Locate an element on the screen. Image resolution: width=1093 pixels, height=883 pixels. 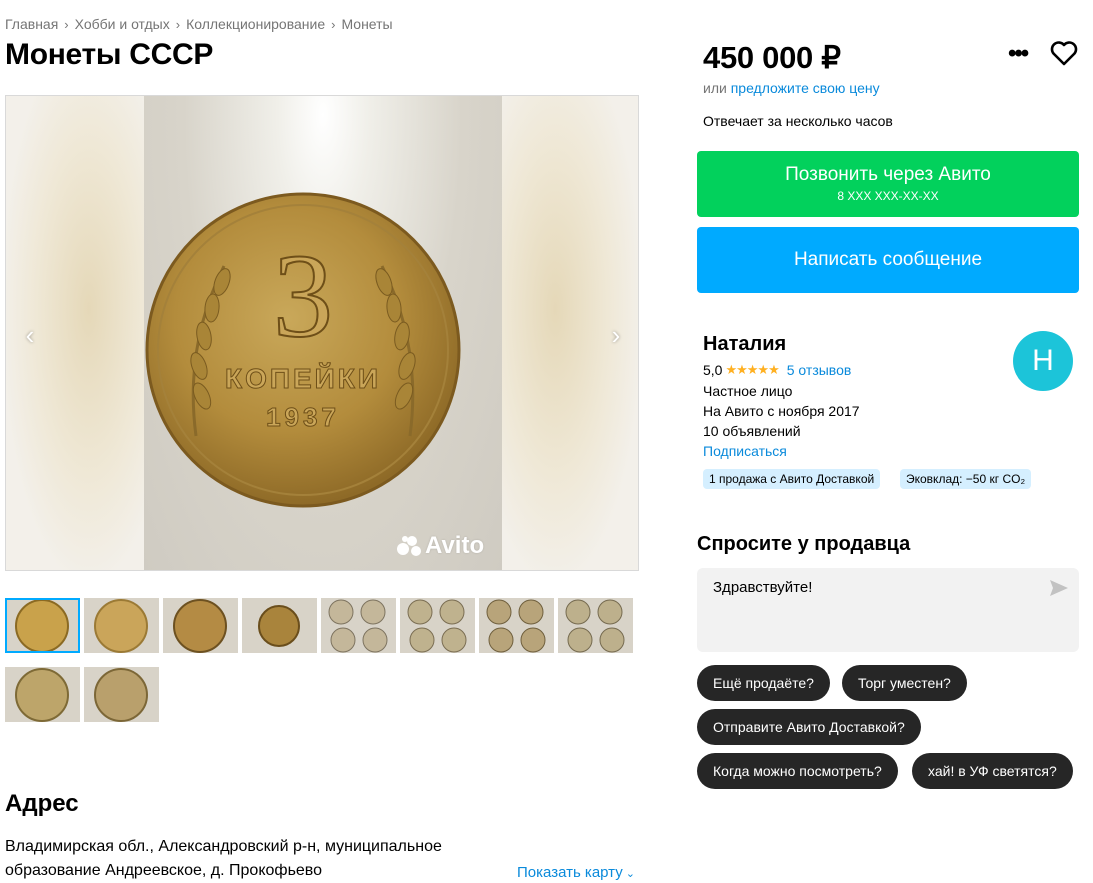
coin-image: 3 КОПЕЙКИ 1937 is located at coordinates (303, 350).